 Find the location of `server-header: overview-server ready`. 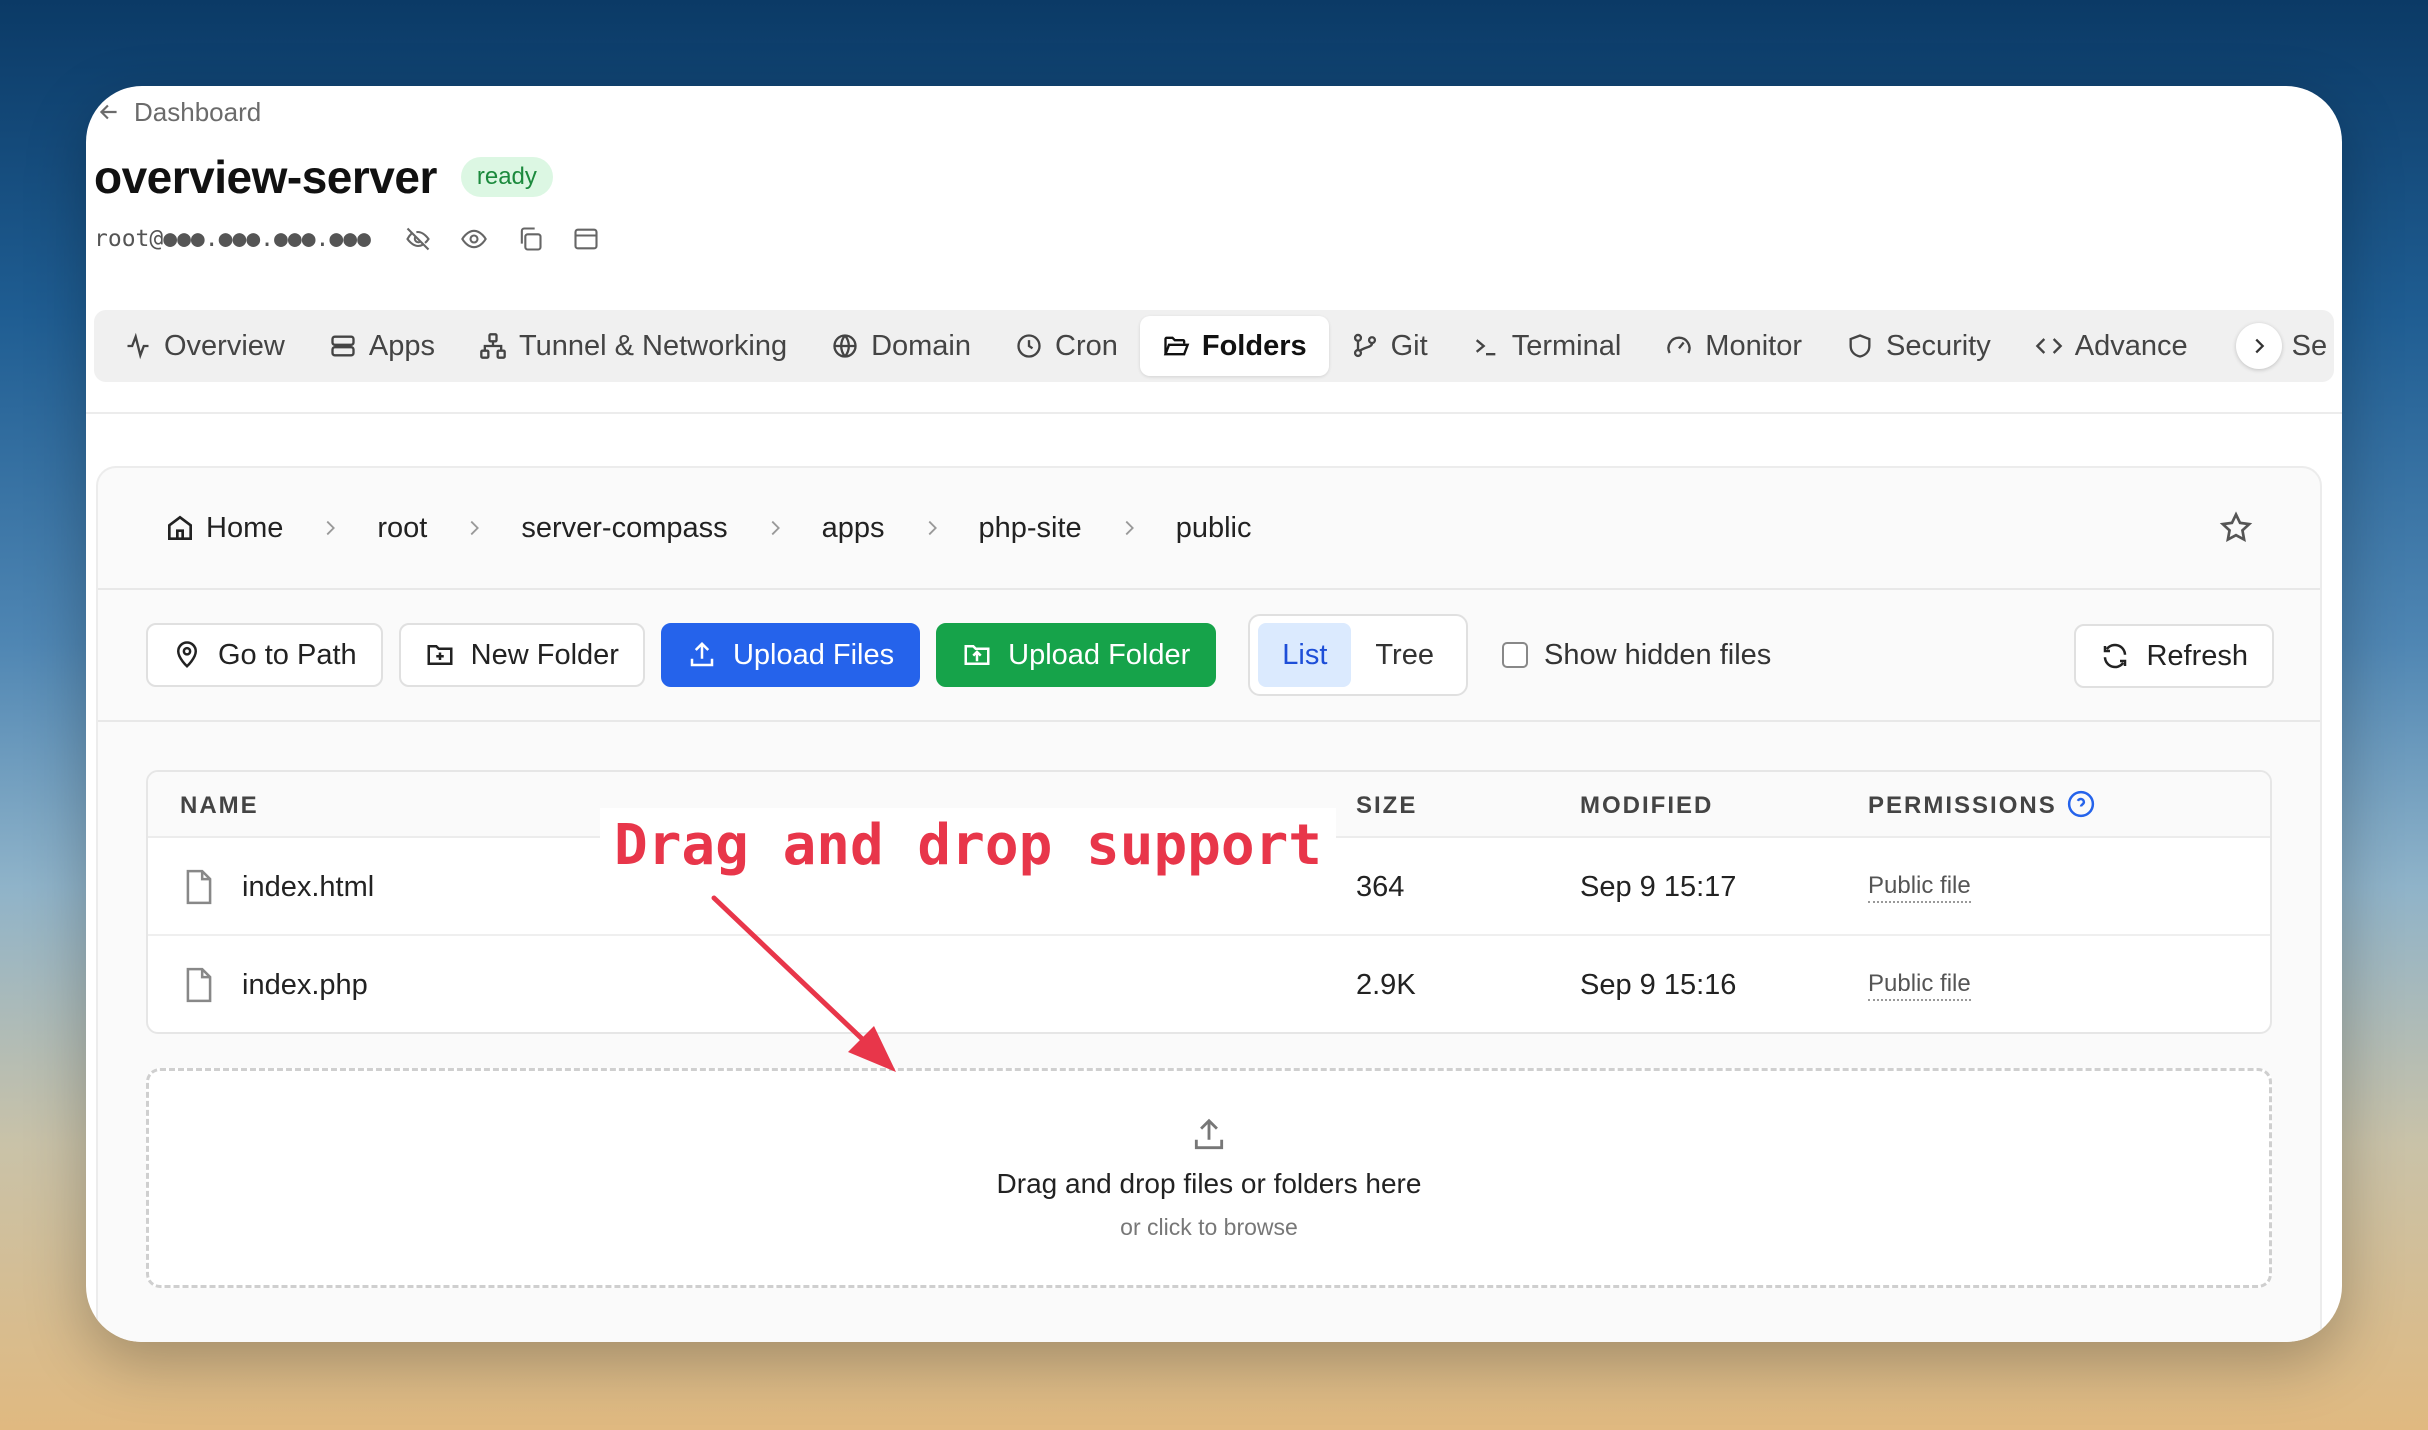

server-header: overview-server ready is located at coordinates (323, 177).